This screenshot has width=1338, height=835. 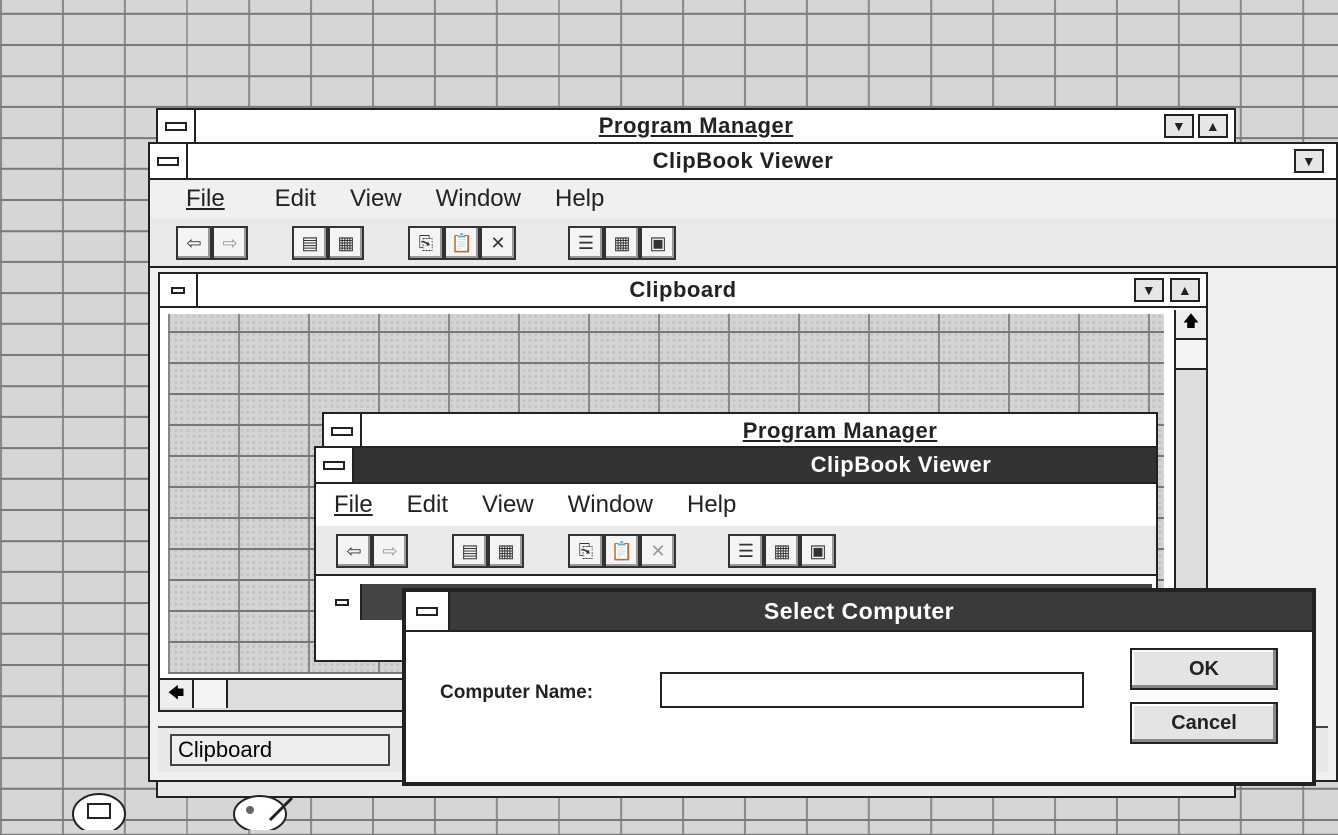 I want to click on cancel-button-label: Cancel, so click(x=1204, y=722).